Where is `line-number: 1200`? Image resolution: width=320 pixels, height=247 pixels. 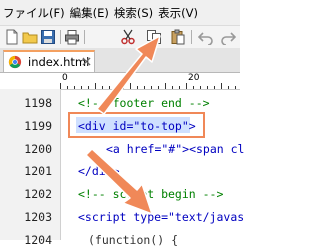 line-number: 1200 is located at coordinates (38, 149).